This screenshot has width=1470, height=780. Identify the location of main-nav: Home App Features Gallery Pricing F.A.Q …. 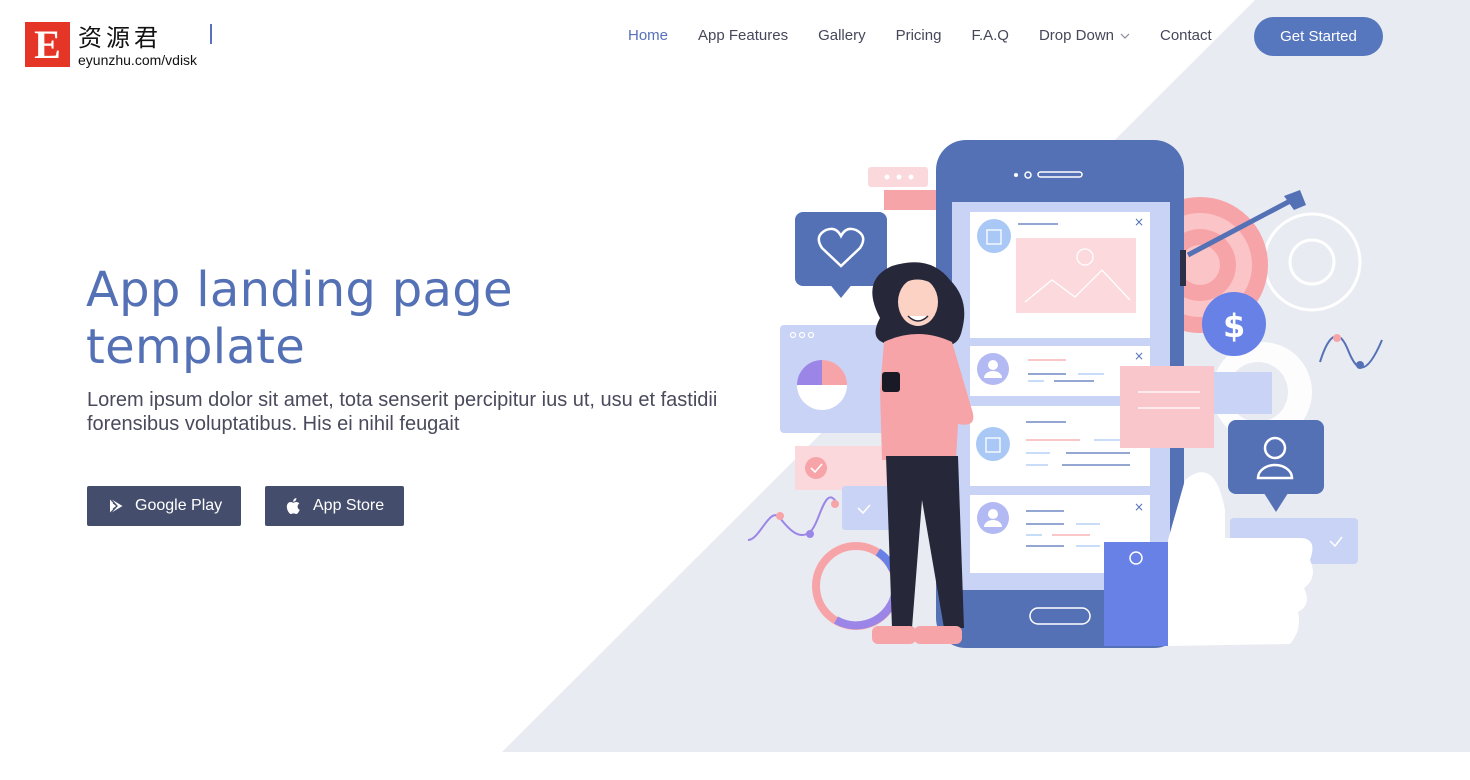
(920, 36).